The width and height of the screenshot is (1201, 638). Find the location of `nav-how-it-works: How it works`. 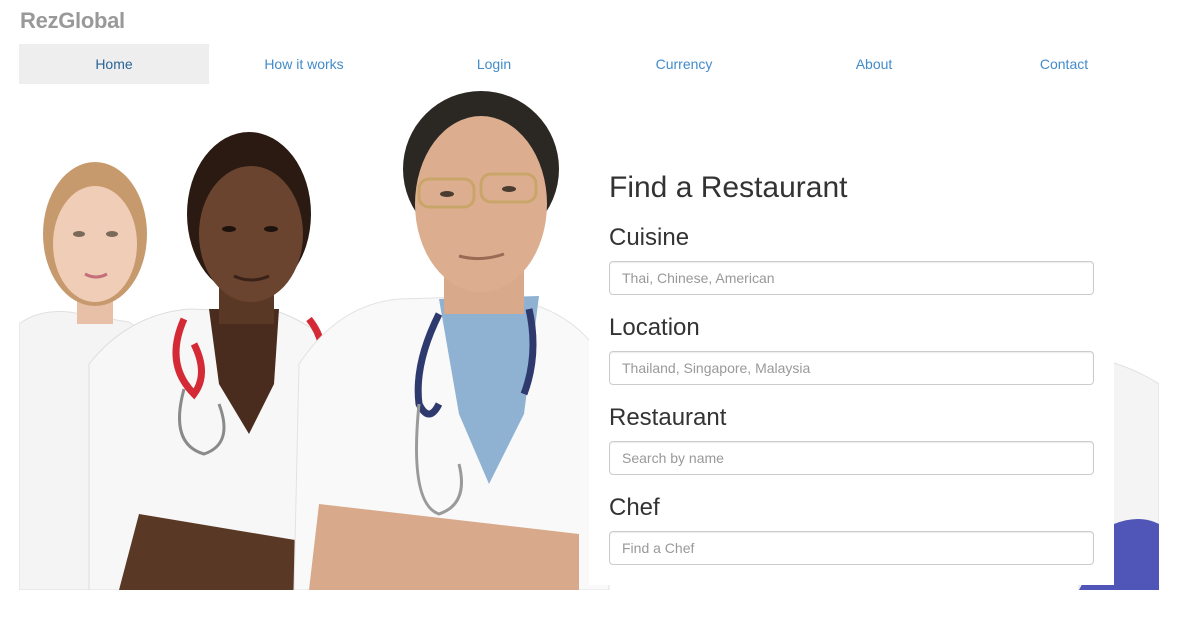

nav-how-it-works: How it works is located at coordinates (304, 64).